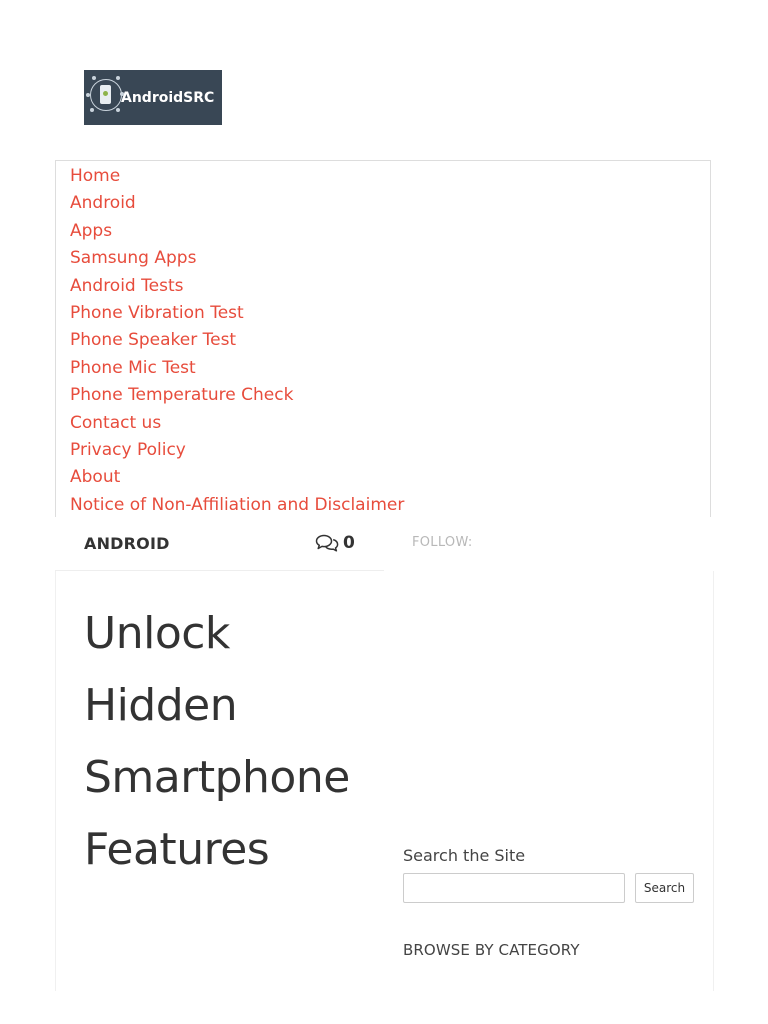 The width and height of the screenshot is (768, 1024). I want to click on nav-item-apps: Apps, so click(390, 231).